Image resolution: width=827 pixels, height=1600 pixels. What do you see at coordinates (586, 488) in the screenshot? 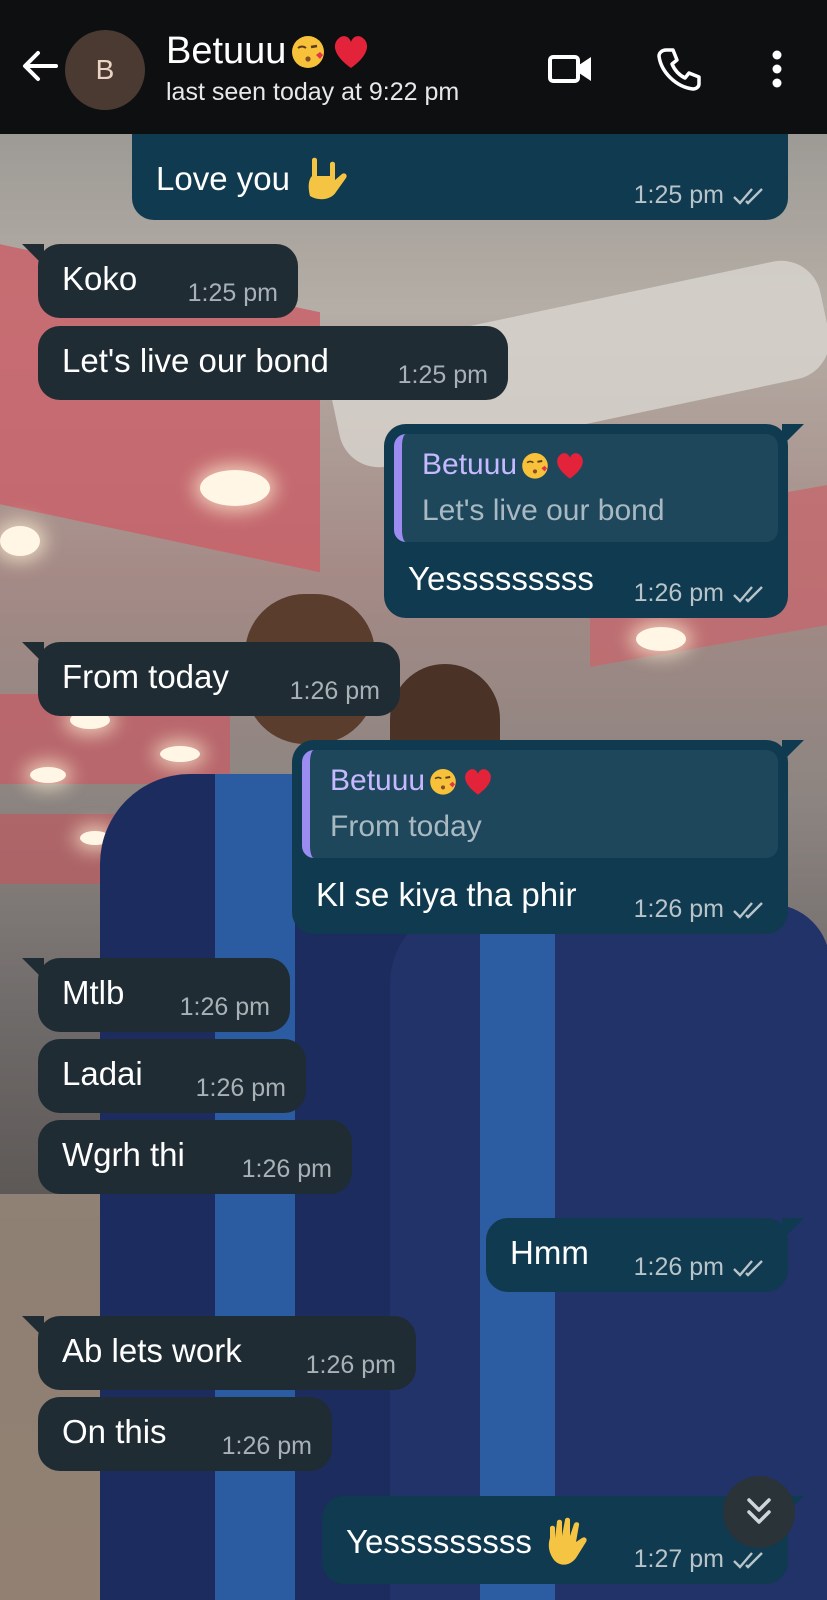
I see `quoted-message: Betuuu Let's live our bond` at bounding box center [586, 488].